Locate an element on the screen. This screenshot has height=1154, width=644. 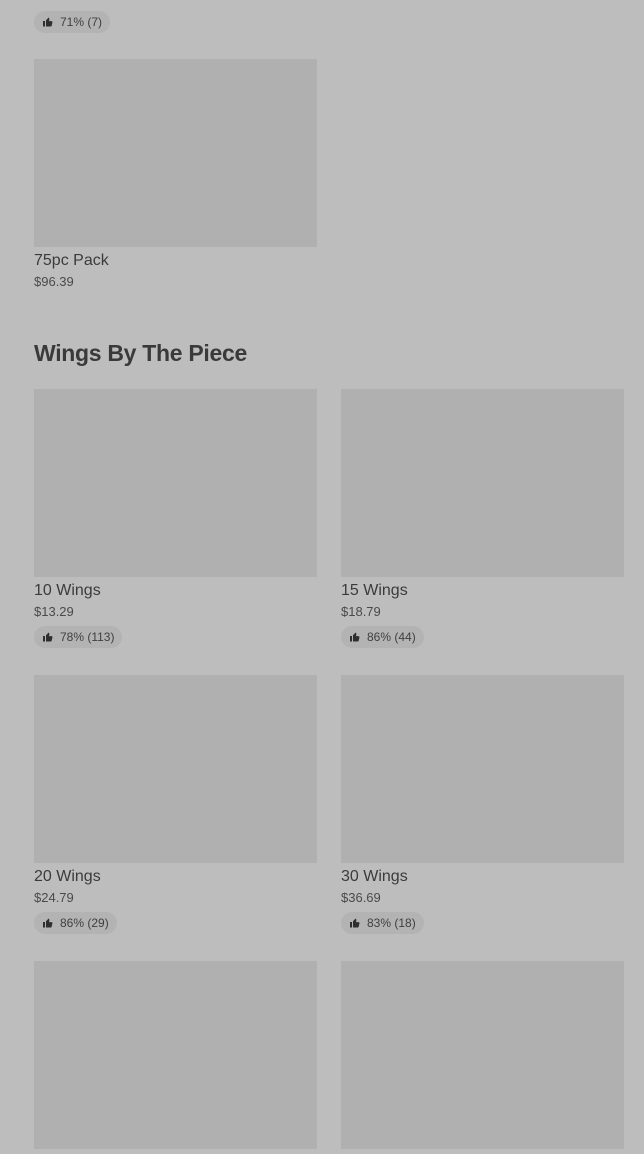
menu-item-card-75pc-pack: 75pc Pack $96.39 is located at coordinates (175, 174).